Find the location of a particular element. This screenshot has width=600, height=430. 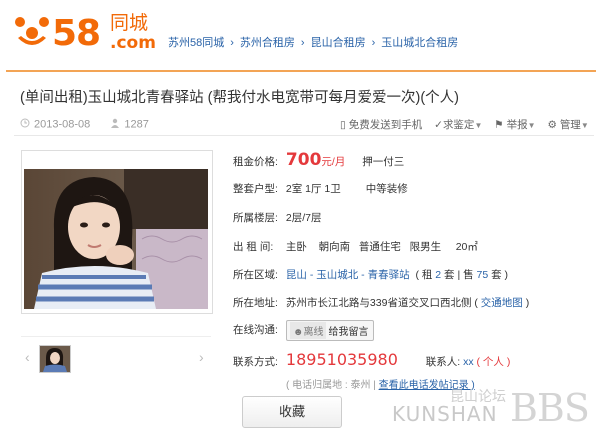

send-to-phone-label: 免费发送到手机 is located at coordinates (385, 125).